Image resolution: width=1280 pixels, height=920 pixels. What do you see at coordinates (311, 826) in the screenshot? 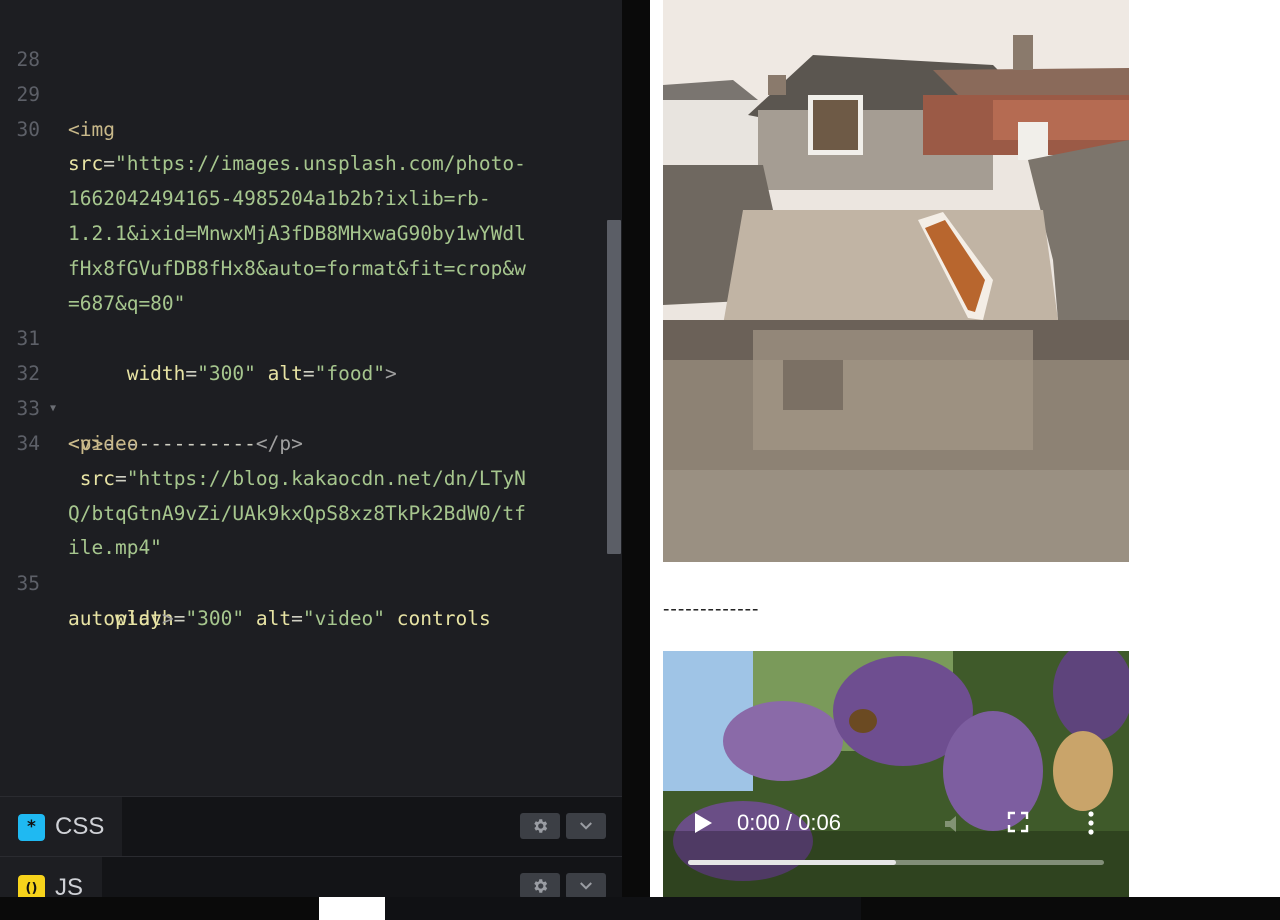
I see `css-panel-header: * CSS` at bounding box center [311, 826].